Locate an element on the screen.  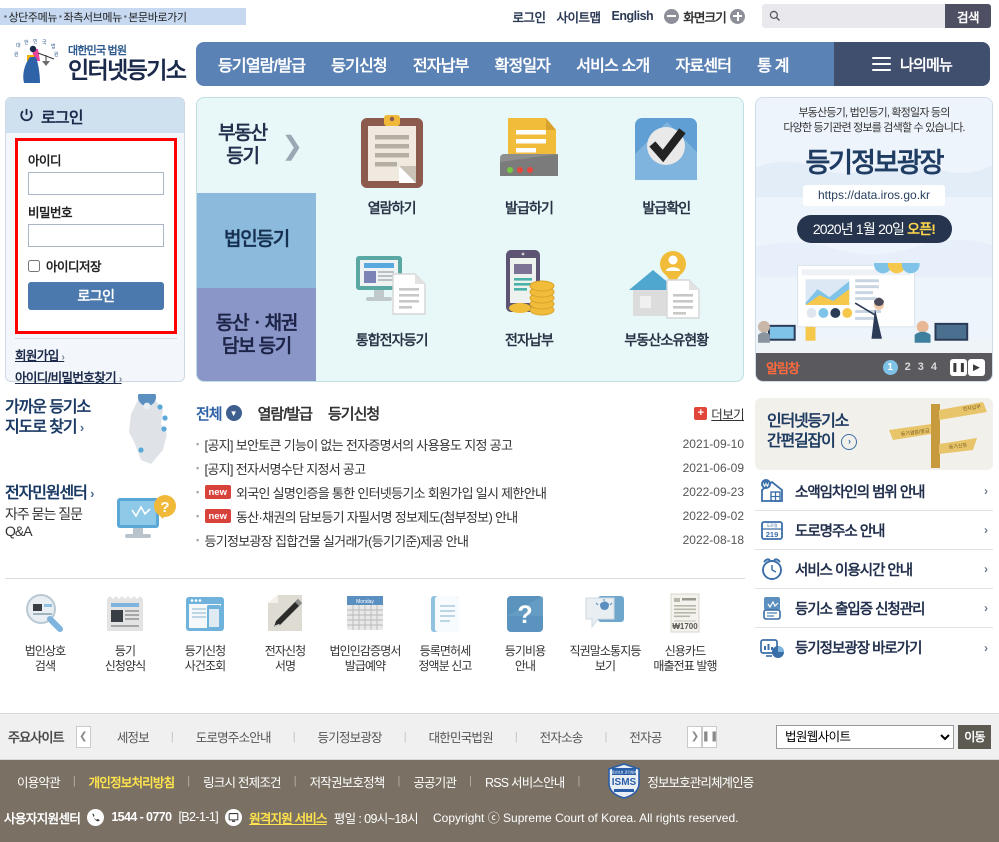
footer-link-copyright-policy: 저작권보호정책 is located at coordinates (347, 781).